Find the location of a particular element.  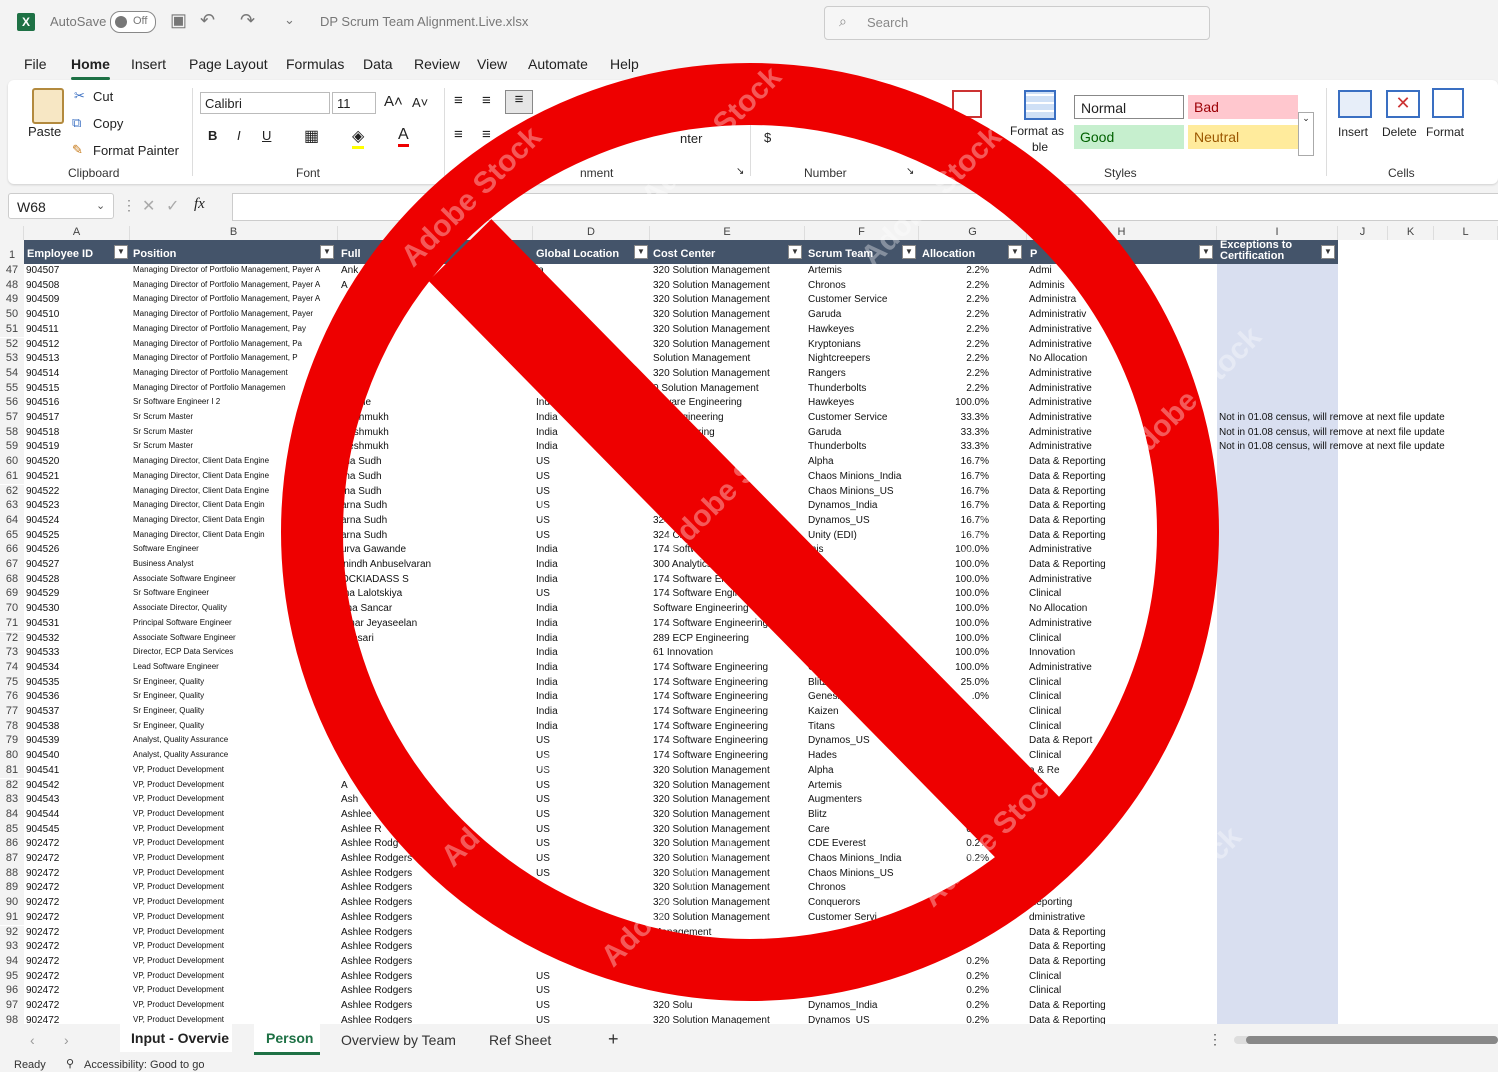

filter-dropdown-icon: ▼ is located at coordinates (1015, 252).